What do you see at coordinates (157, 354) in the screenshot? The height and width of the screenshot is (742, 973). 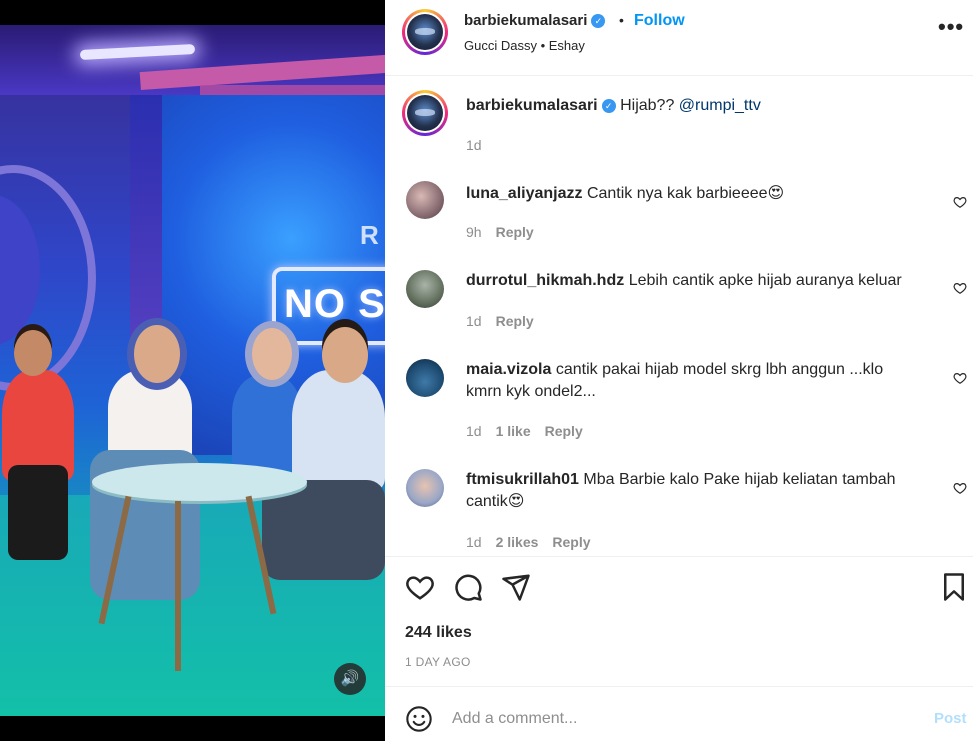 I see `person-2-head` at bounding box center [157, 354].